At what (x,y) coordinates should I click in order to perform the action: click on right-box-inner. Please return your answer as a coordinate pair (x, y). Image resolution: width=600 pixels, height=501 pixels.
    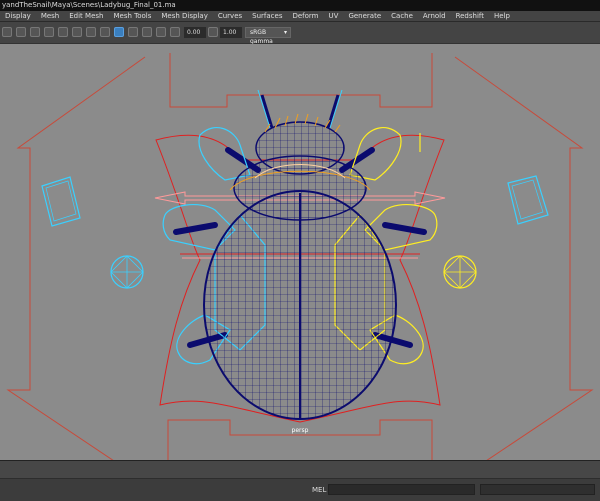
    Looking at the image, I should click on (527, 199).